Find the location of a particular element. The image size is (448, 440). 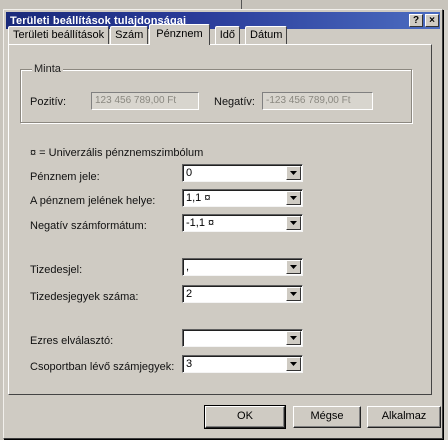

symbol-position-value: 1,1 ¤ is located at coordinates (198, 198).